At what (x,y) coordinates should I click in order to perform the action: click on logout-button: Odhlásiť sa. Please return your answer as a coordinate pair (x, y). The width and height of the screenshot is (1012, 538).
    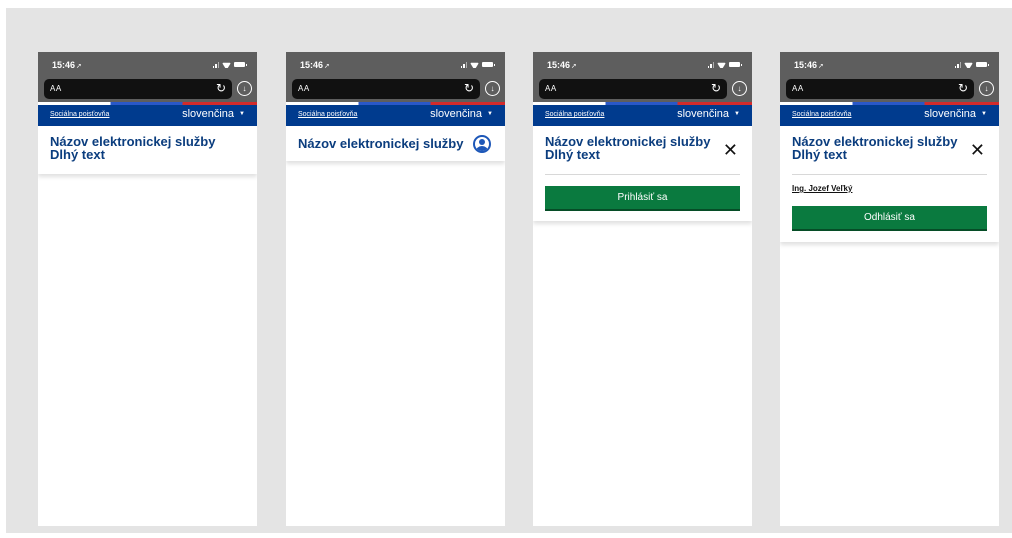
    Looking at the image, I should click on (889, 217).